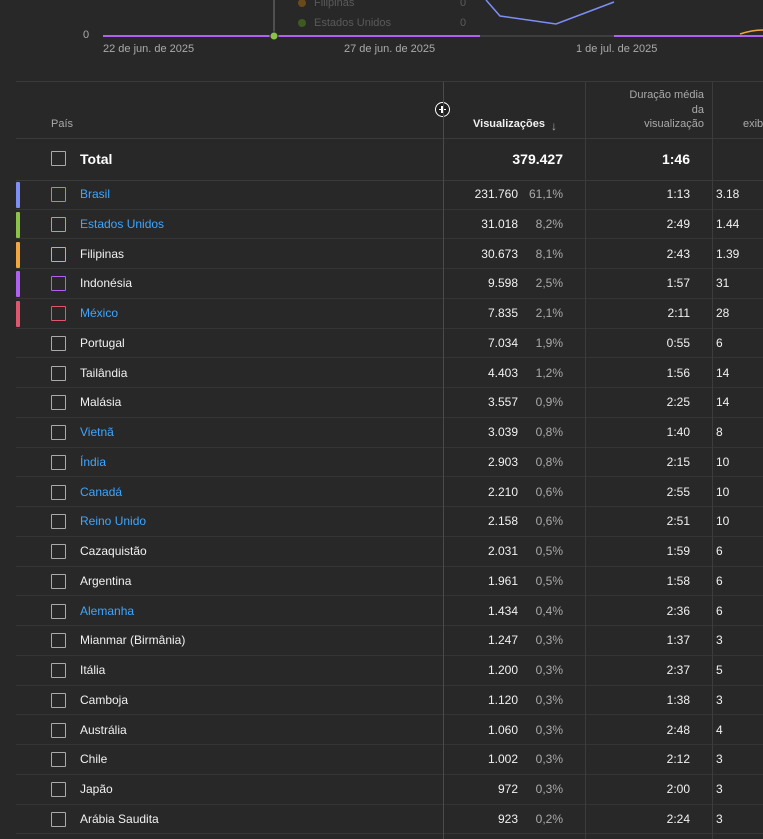  What do you see at coordinates (389, 195) in the screenshot?
I see `table-row: Brasil 231.760 61,1% 1:13 3.18` at bounding box center [389, 195].